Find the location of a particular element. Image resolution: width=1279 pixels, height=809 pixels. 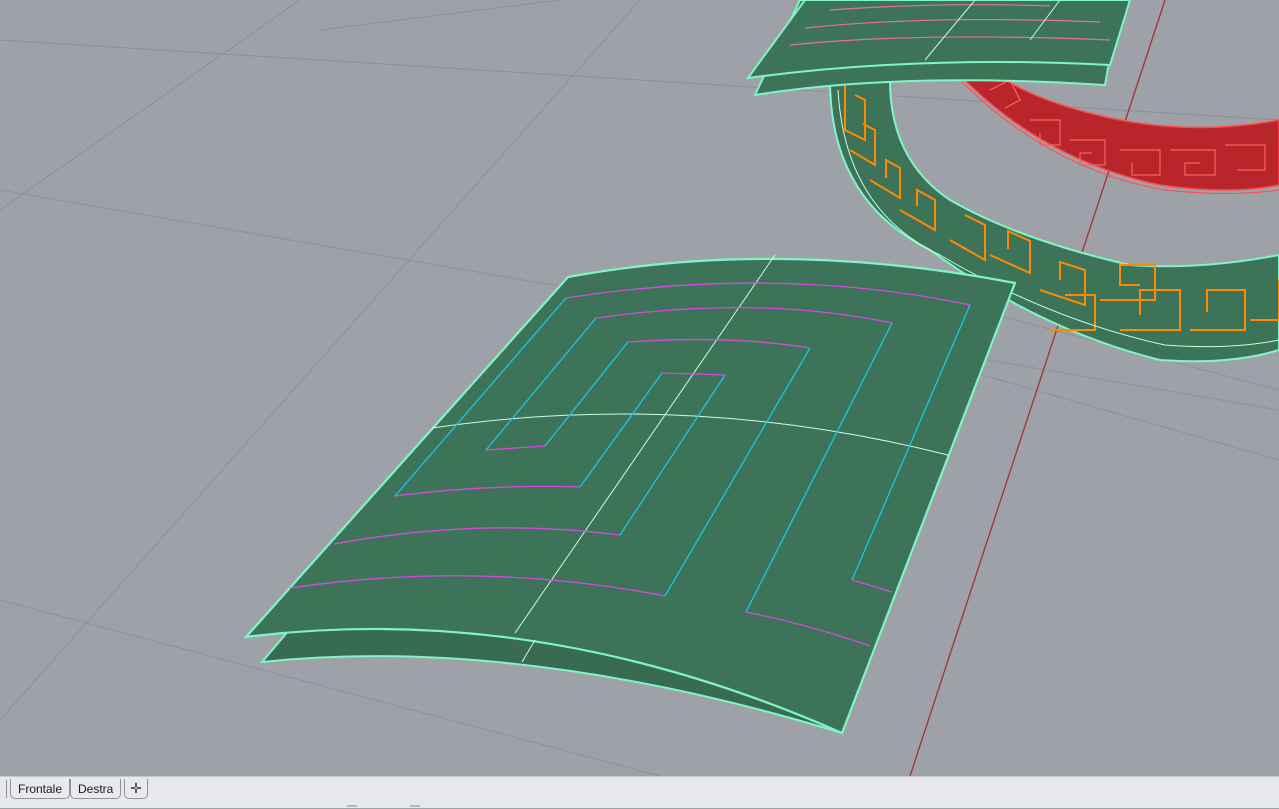

tab-frontale: Frontale is located at coordinates (40, 789).